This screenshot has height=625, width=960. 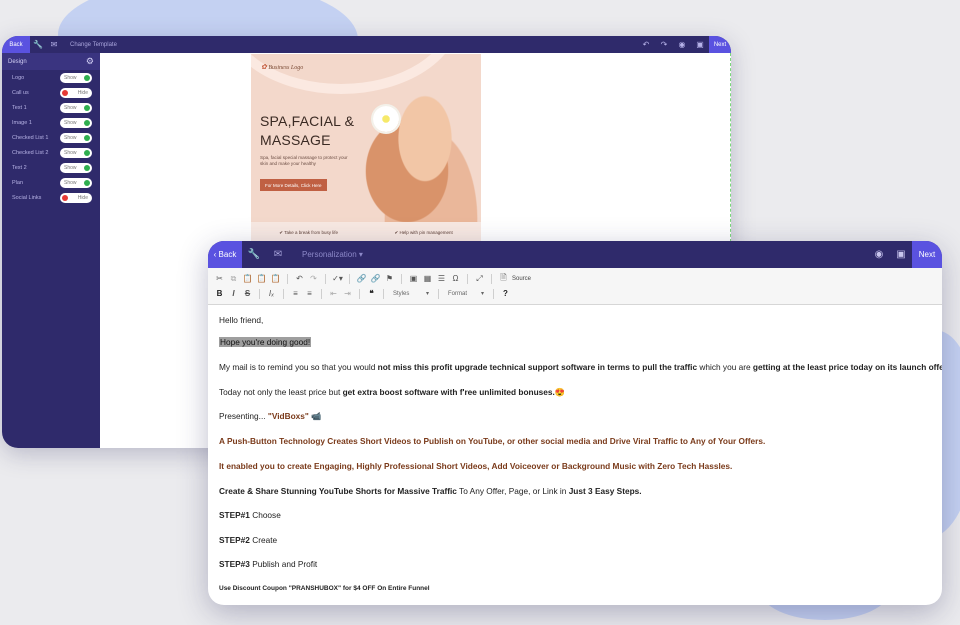 I want to click on paste-word-icon: 📋, so click(x=275, y=279).